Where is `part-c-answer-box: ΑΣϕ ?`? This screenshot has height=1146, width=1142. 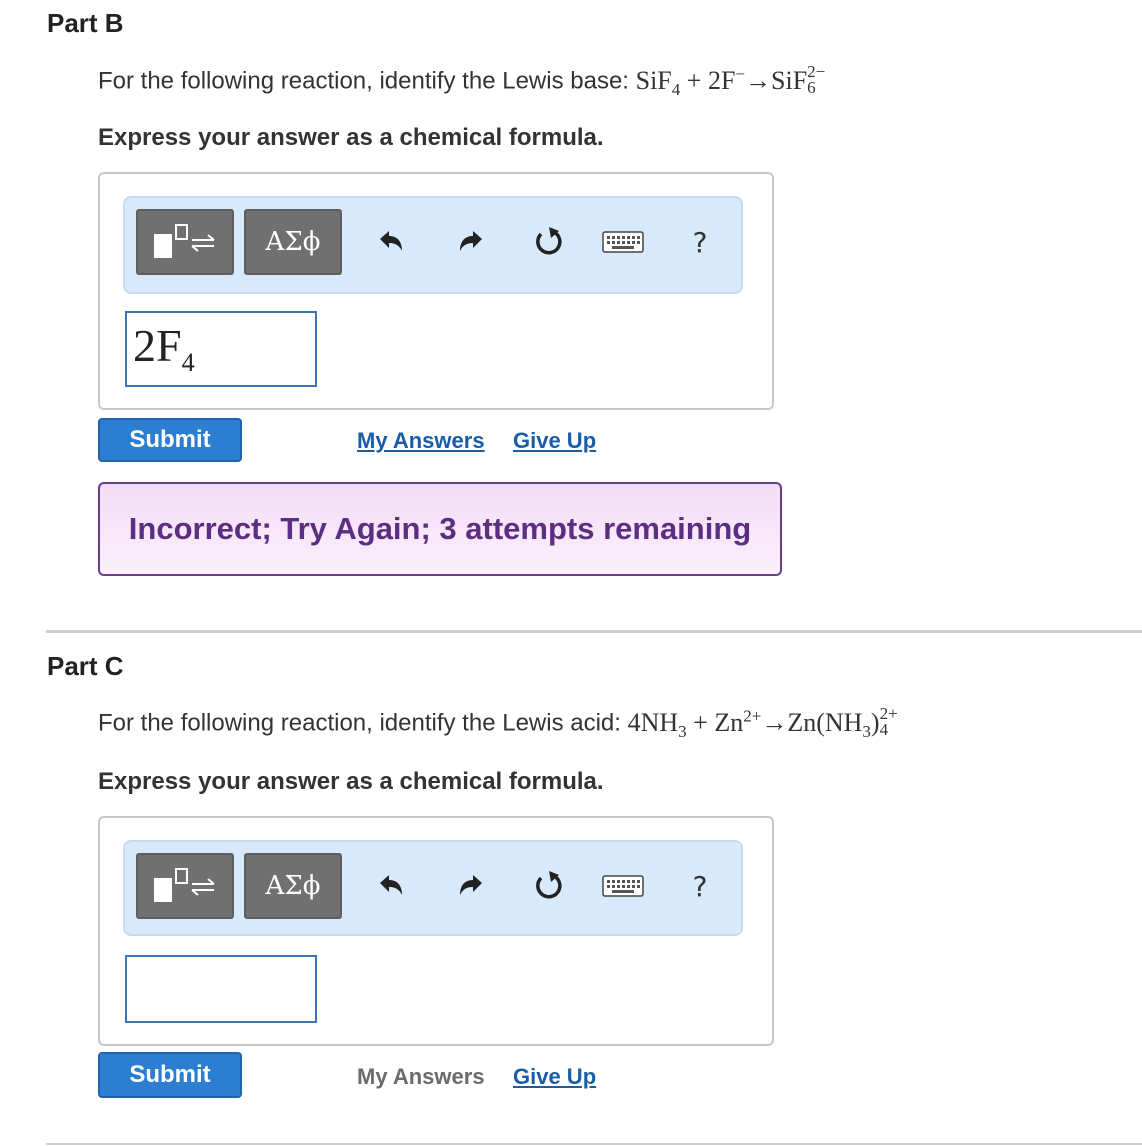
part-c-answer-box: ΑΣϕ ? is located at coordinates (436, 931).